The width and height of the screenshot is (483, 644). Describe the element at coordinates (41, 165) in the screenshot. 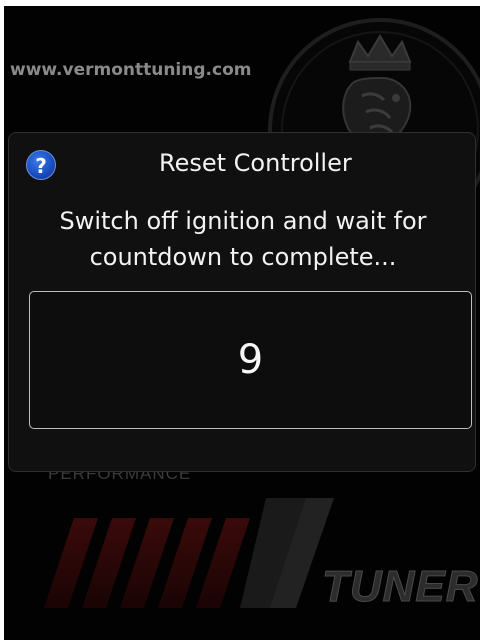

I see `question-icon: ?` at that location.